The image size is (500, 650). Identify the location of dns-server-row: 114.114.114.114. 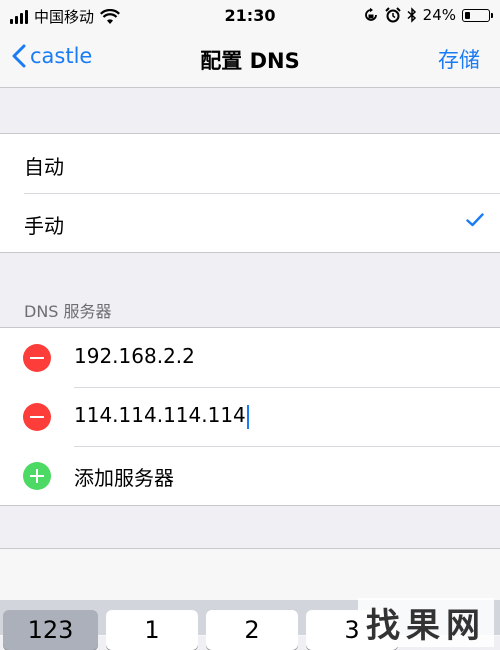
(250, 416).